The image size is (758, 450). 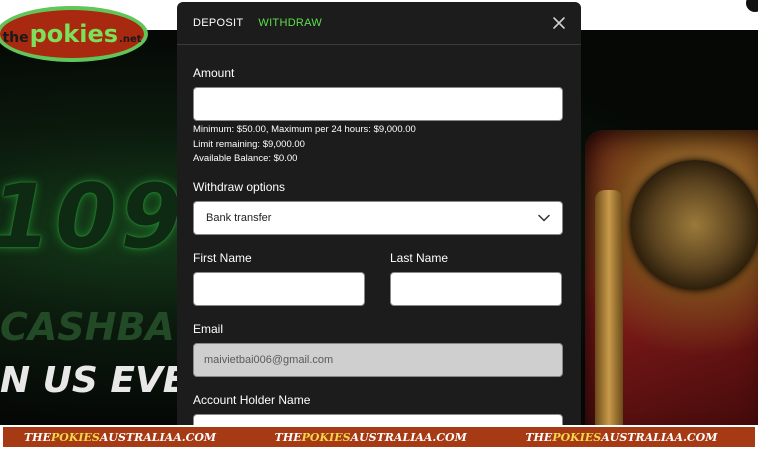 I want to click on chevron-down-icon, so click(x=544, y=218).